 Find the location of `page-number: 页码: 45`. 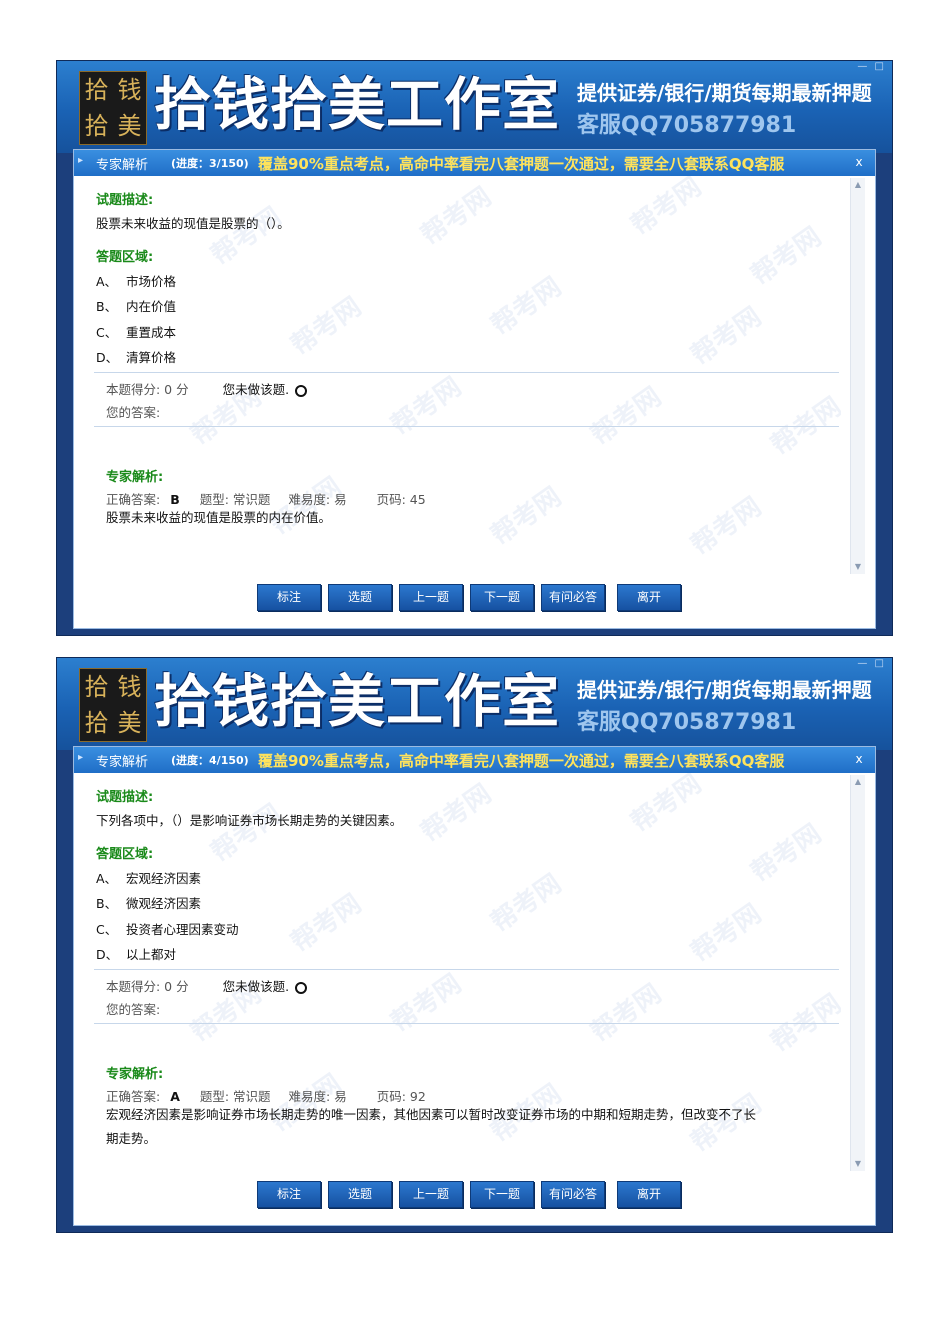

page-number: 页码: 45 is located at coordinates (401, 499).